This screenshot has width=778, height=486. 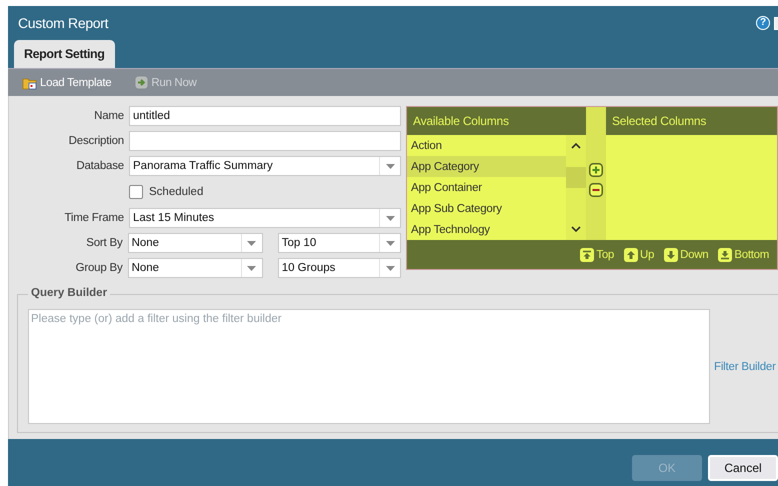 I want to click on list-item: Action, so click(x=486, y=145).